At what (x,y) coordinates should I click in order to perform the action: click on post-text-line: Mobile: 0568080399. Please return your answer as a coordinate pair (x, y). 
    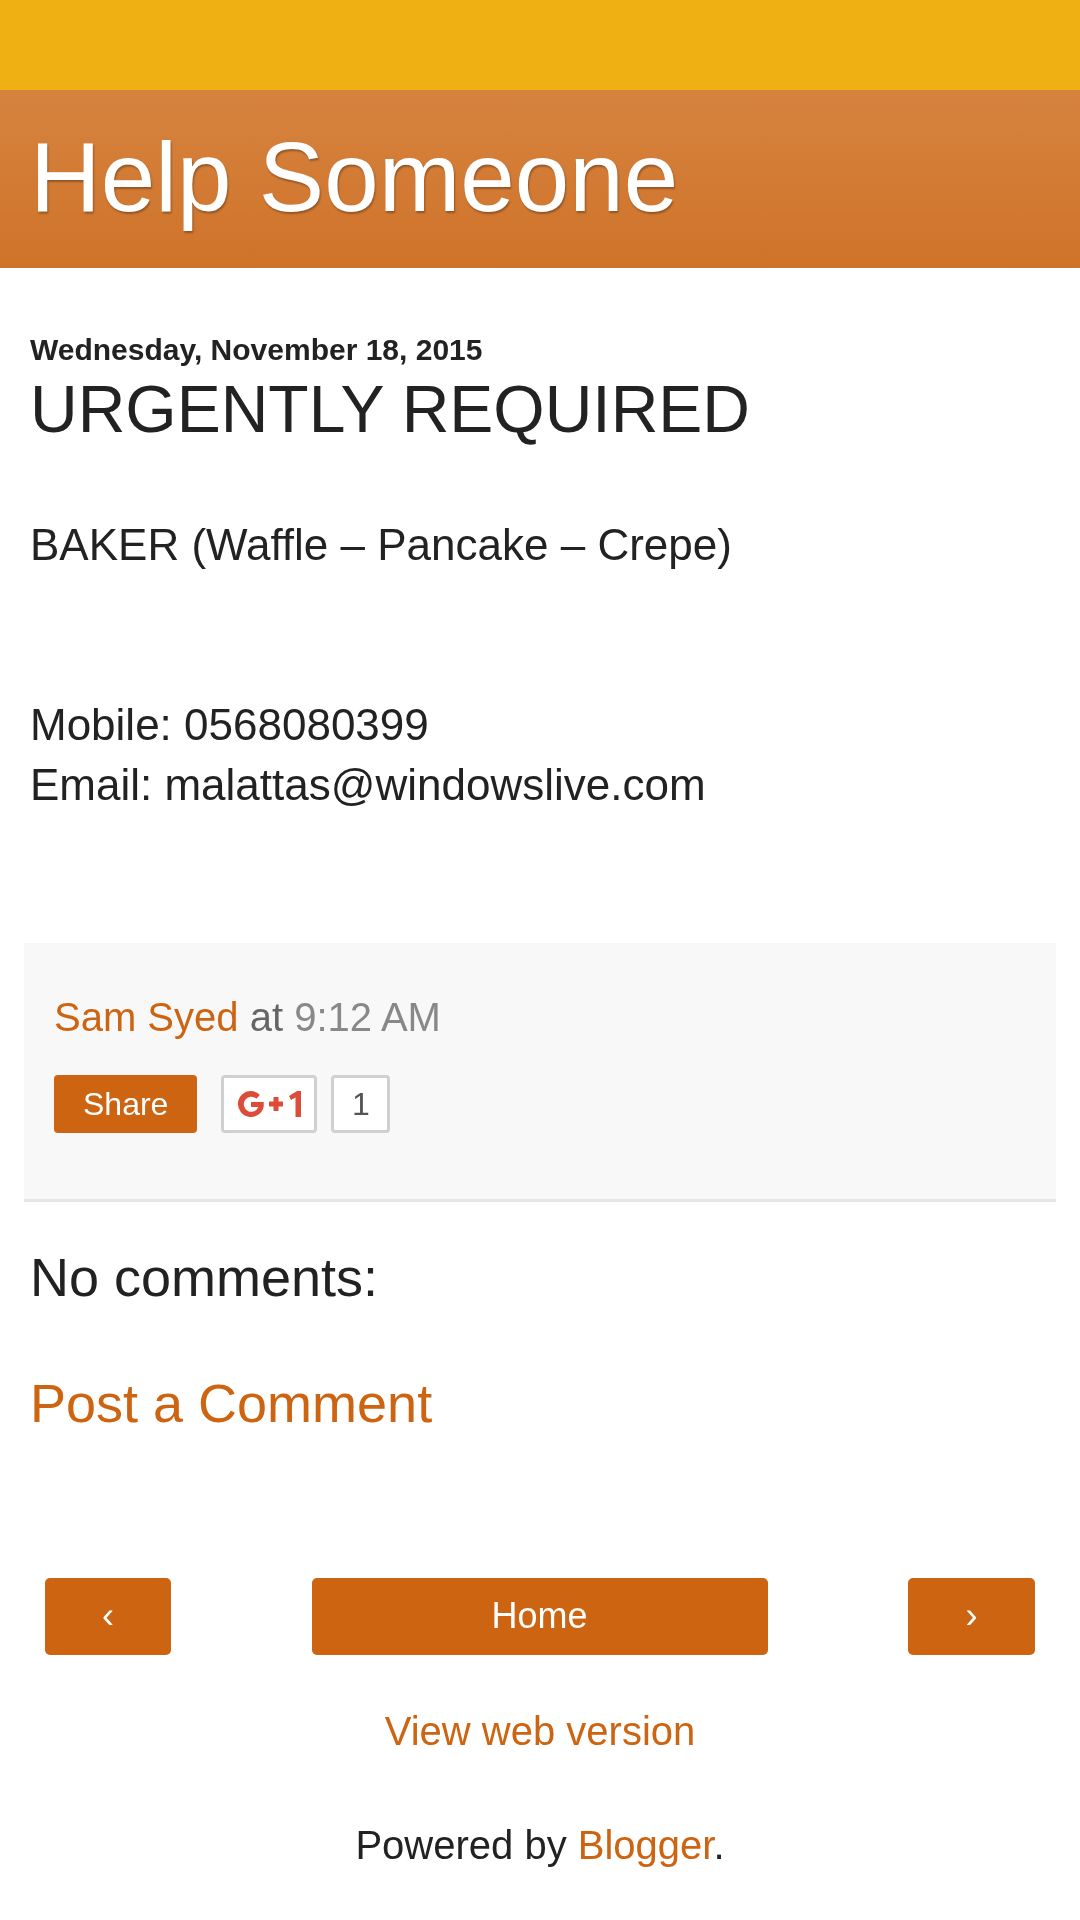
    Looking at the image, I should click on (230, 724).